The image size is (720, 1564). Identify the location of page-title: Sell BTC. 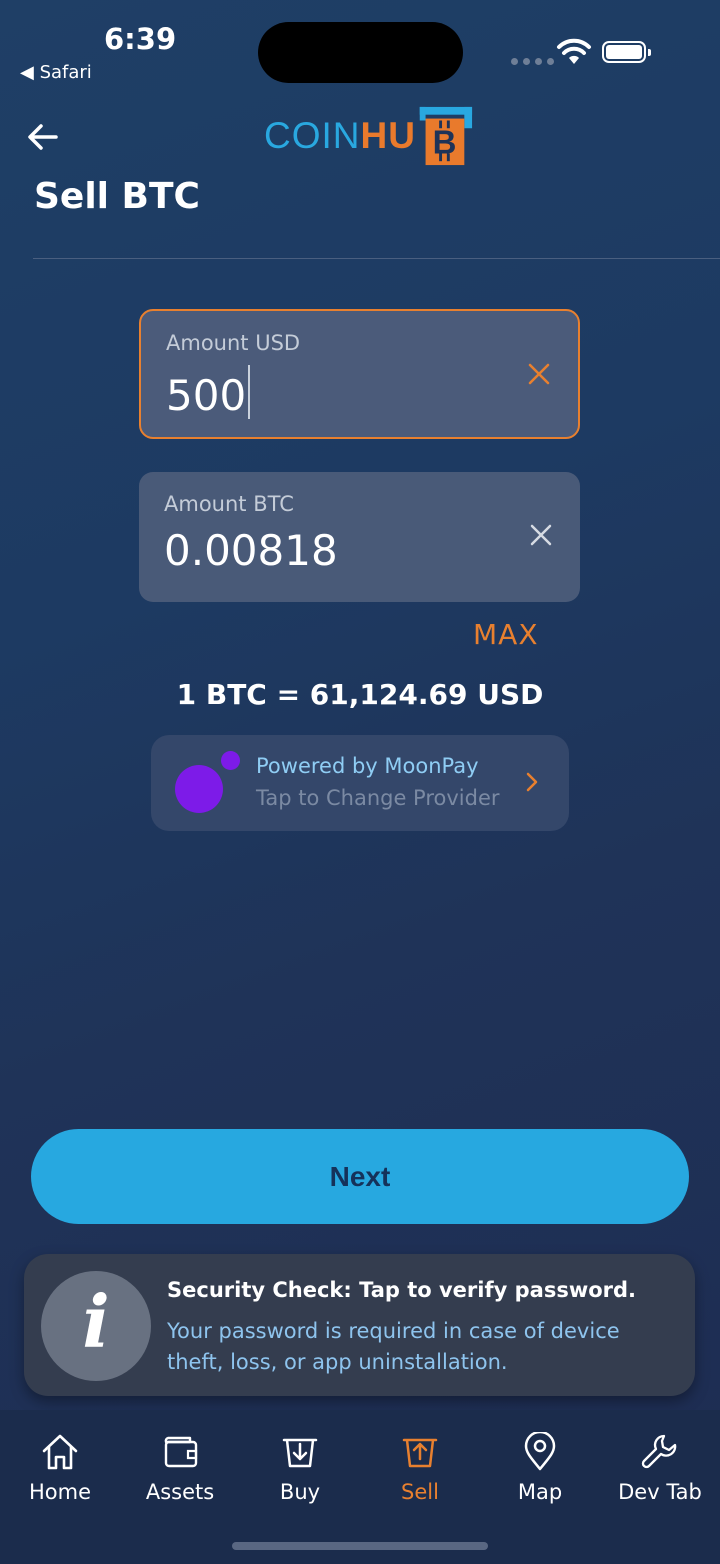
(117, 196).